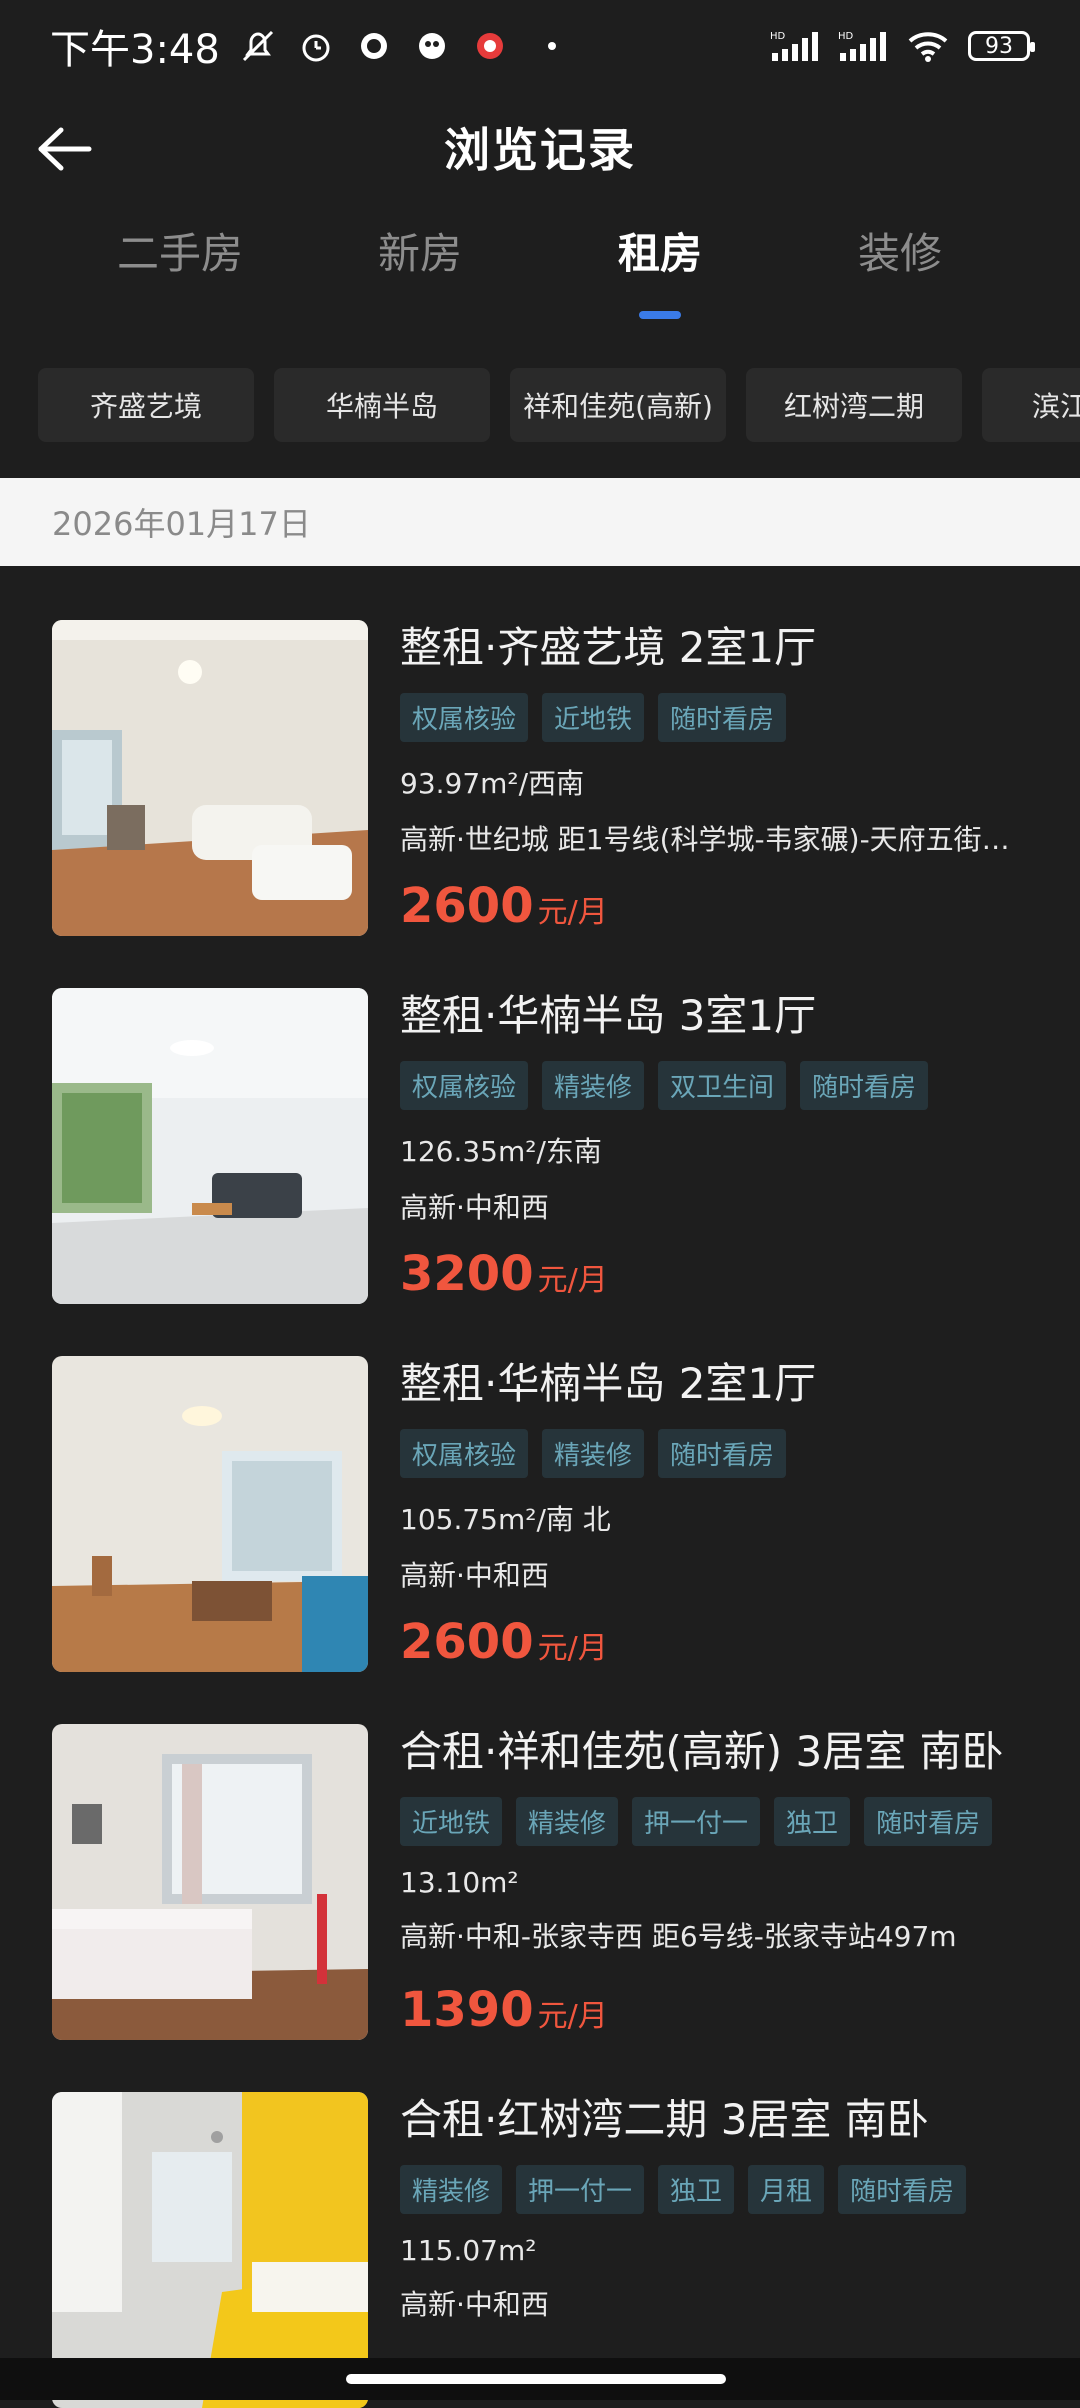  What do you see at coordinates (702, 1751) in the screenshot?
I see `listing-title: 合租·祥和佳苑(高新) 3居室 南卧` at bounding box center [702, 1751].